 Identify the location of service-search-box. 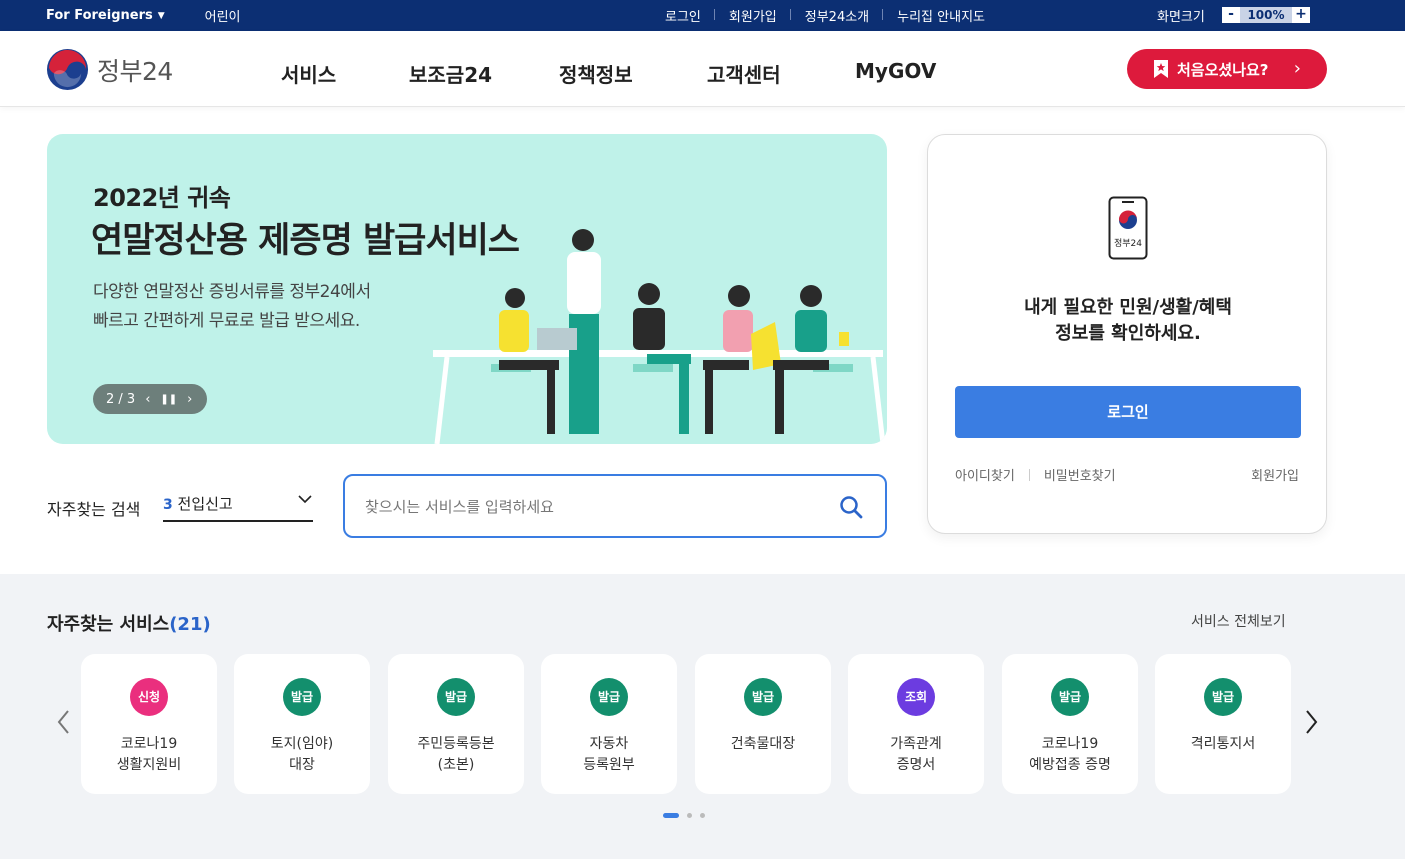
(615, 506).